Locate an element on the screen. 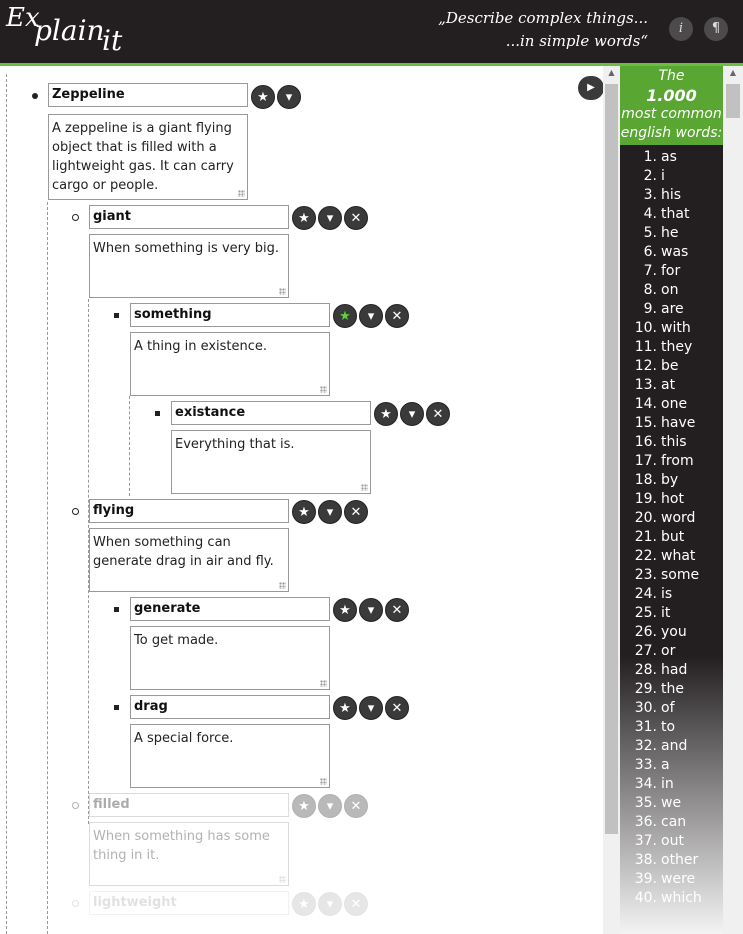 Image resolution: width=743 pixels, height=934 pixels. logo-it: it is located at coordinates (112, 40).